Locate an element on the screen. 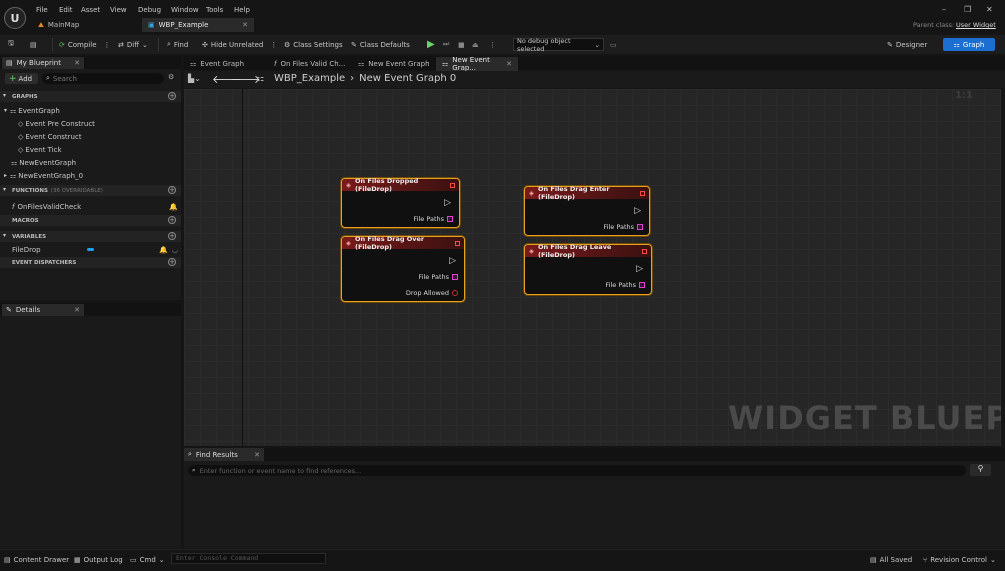 The image size is (1005, 571). menu-edit: Edit is located at coordinates (66, 11).